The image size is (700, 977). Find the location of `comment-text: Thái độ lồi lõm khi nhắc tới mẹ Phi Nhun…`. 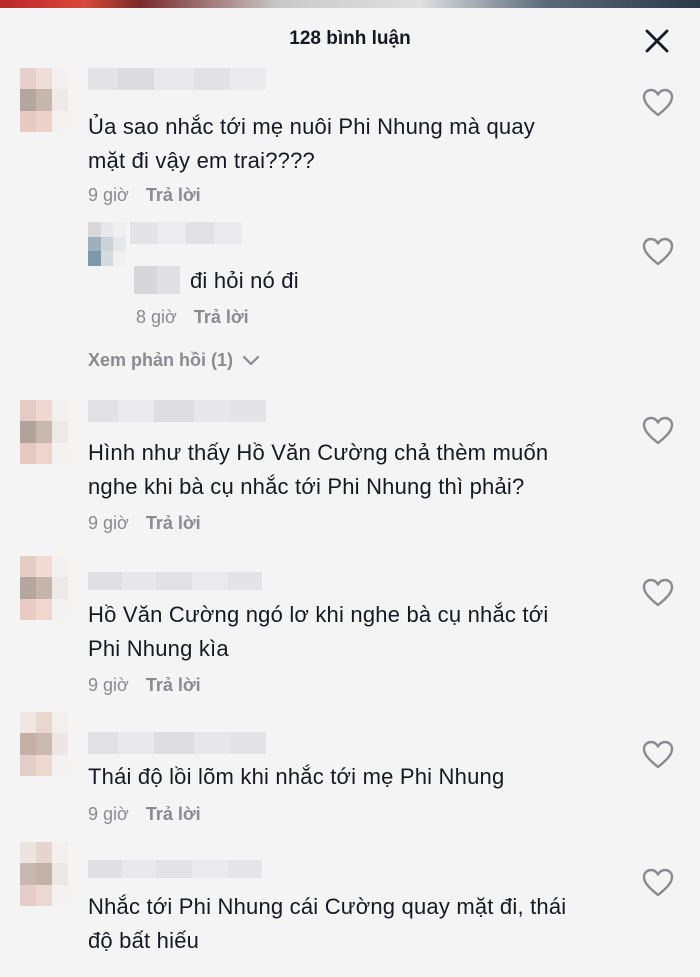

comment-text: Thái độ lồi lõm khi nhắc tới mẹ Phi Nhun… is located at coordinates (296, 776).